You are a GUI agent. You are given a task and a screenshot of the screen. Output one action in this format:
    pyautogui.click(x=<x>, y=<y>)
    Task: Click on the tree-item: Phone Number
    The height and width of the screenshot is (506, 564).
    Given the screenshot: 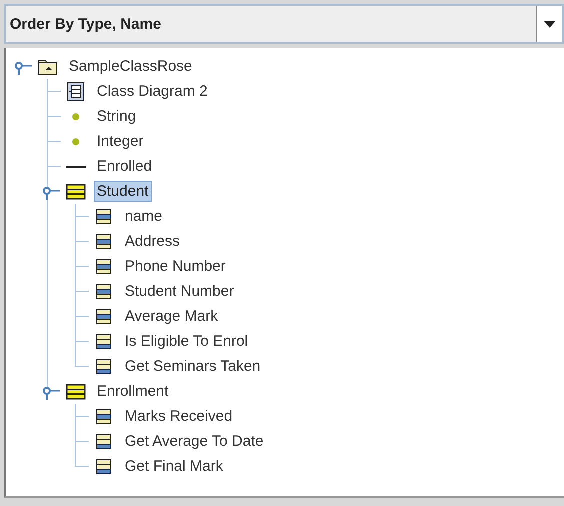 What is the action you would take?
    pyautogui.click(x=175, y=266)
    